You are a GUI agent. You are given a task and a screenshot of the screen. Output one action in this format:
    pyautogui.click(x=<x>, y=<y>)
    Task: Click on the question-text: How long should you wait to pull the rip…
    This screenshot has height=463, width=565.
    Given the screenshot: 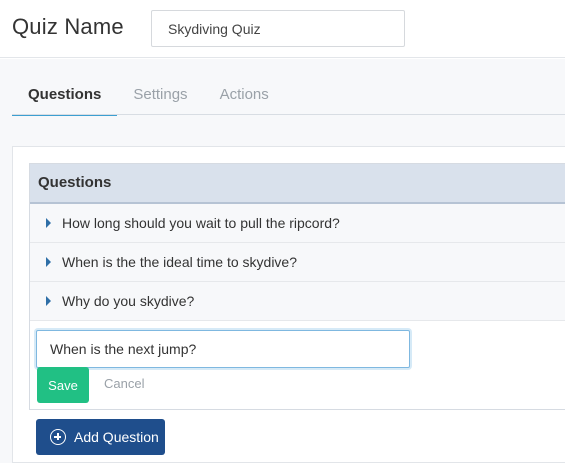 What is the action you would take?
    pyautogui.click(x=201, y=223)
    